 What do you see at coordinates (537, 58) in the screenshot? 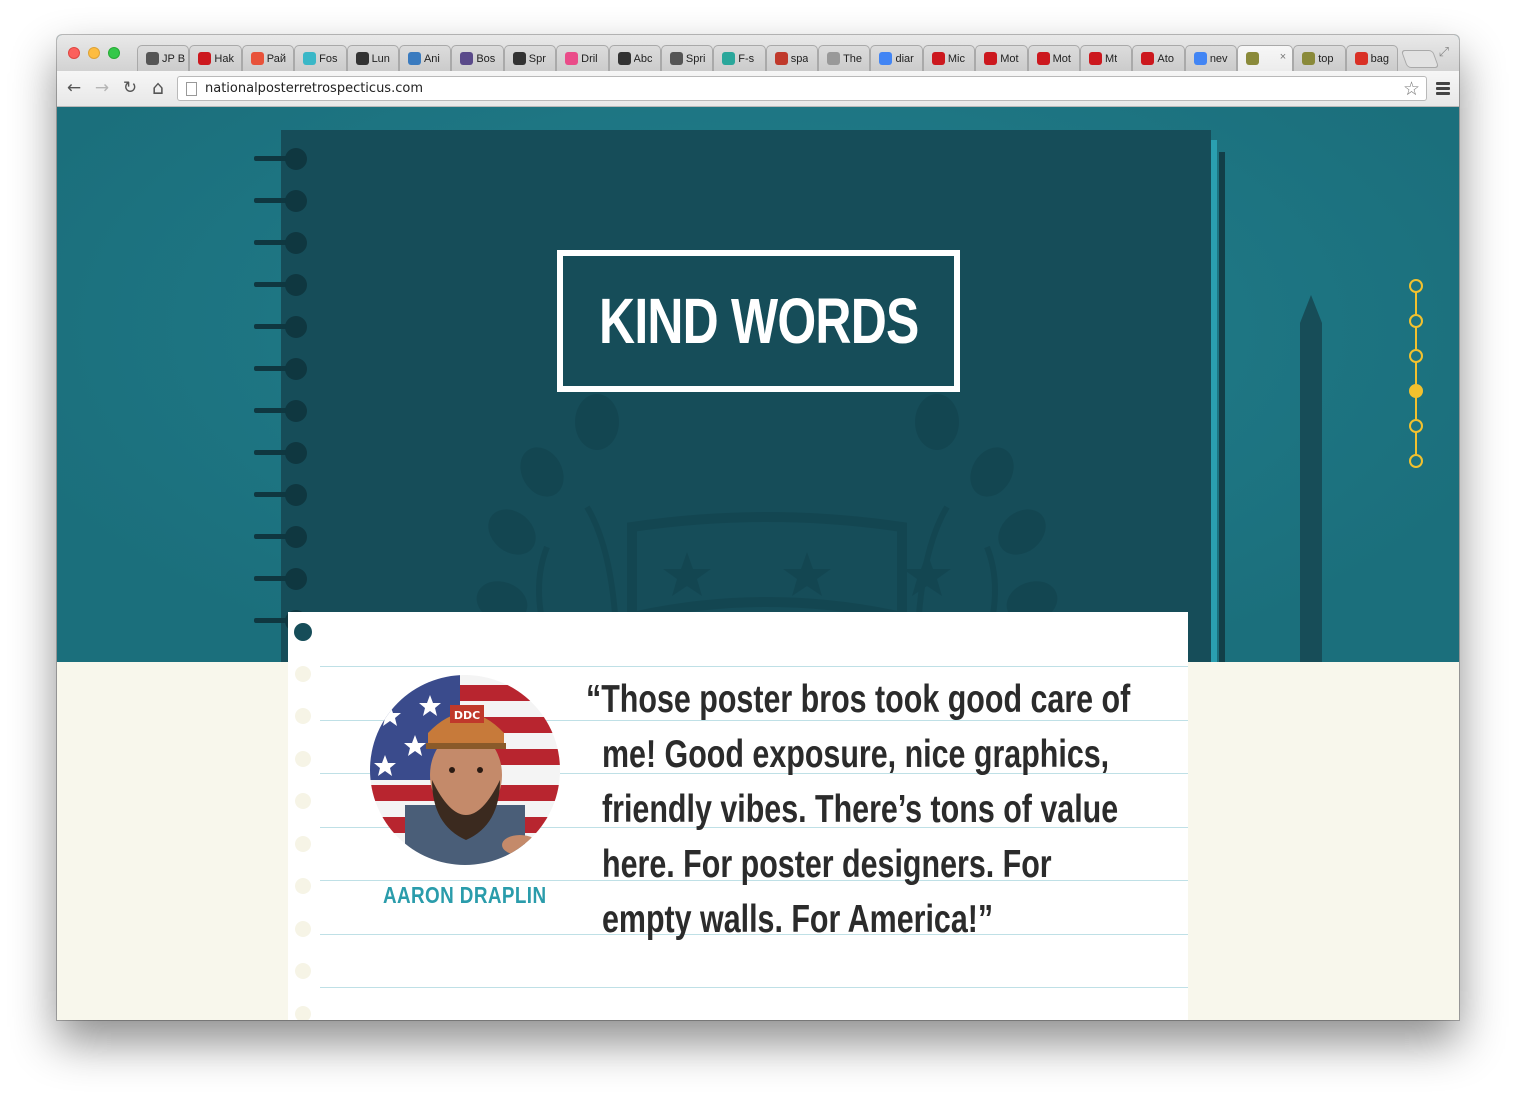
I see `tab-title: Spr` at bounding box center [537, 58].